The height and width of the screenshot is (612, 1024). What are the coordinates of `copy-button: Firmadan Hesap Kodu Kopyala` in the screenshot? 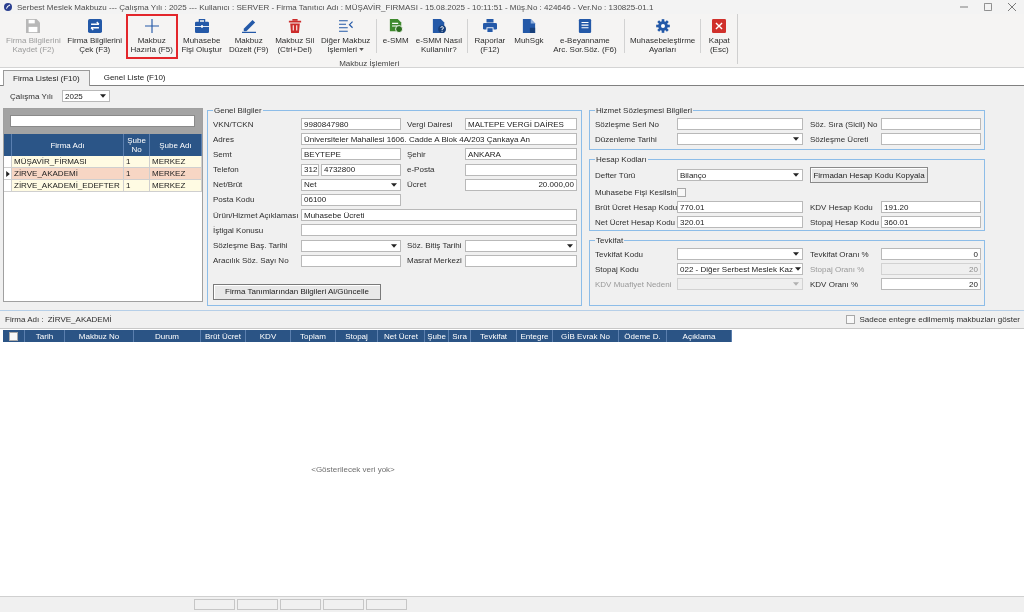 It's located at (869, 175).